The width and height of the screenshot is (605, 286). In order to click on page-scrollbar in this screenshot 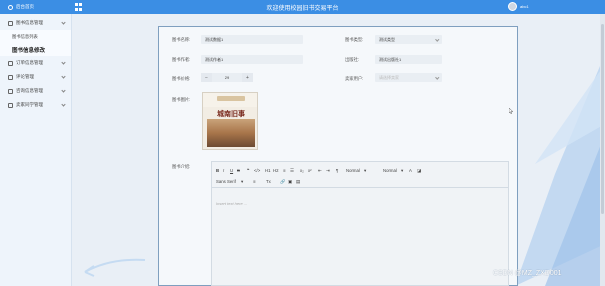, I will do `click(602, 150)`.